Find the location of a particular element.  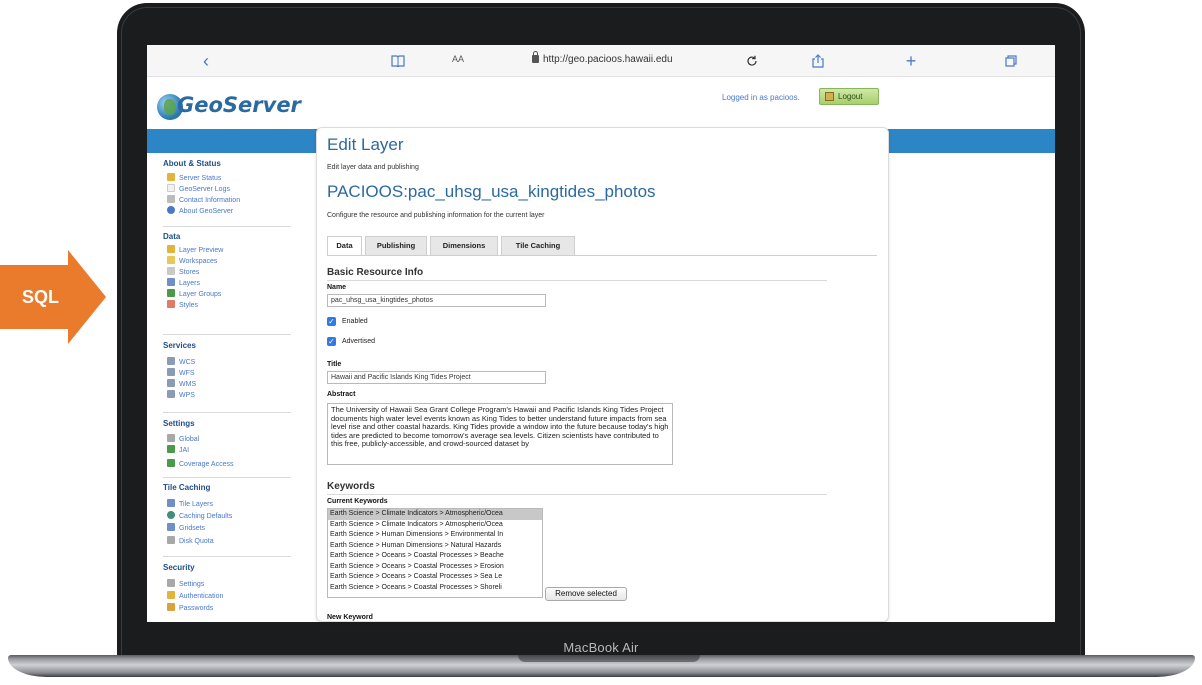

sidebar-item-tile-layers: Tile Layers is located at coordinates (190, 503).